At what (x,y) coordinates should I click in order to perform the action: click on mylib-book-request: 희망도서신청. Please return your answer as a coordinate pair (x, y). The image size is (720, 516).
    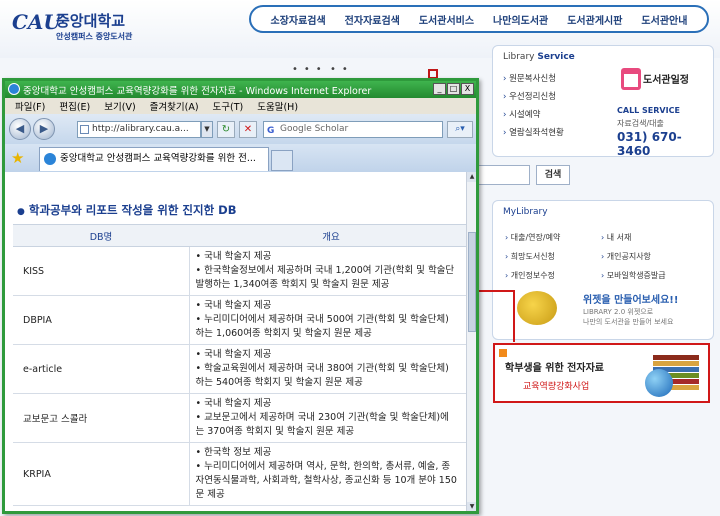
    Looking at the image, I should click on (553, 256).